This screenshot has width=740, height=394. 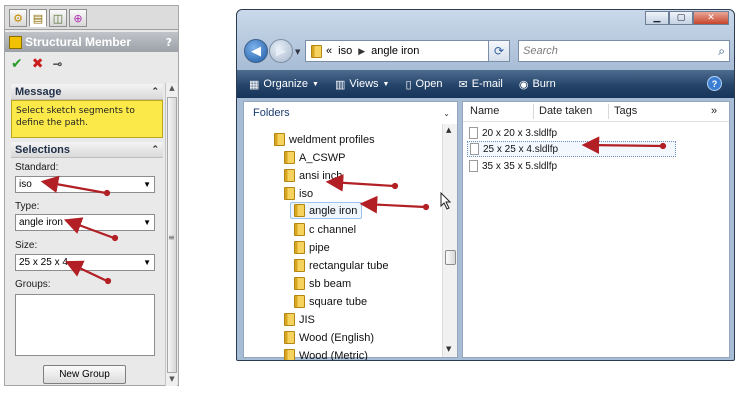 I want to click on manager-tabs: ⚙ ▤ ◫ ⊕, so click(x=91, y=18).